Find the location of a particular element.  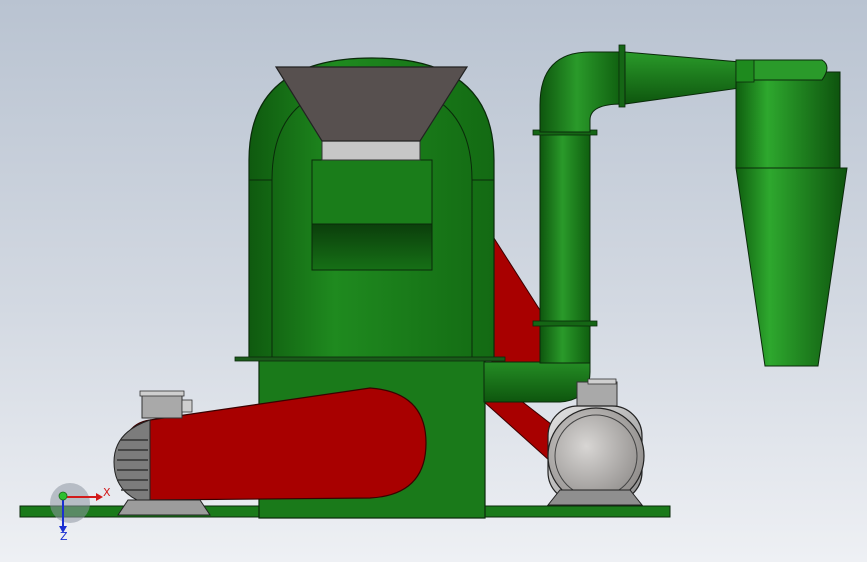

cyclone-cone is located at coordinates (791, 267).